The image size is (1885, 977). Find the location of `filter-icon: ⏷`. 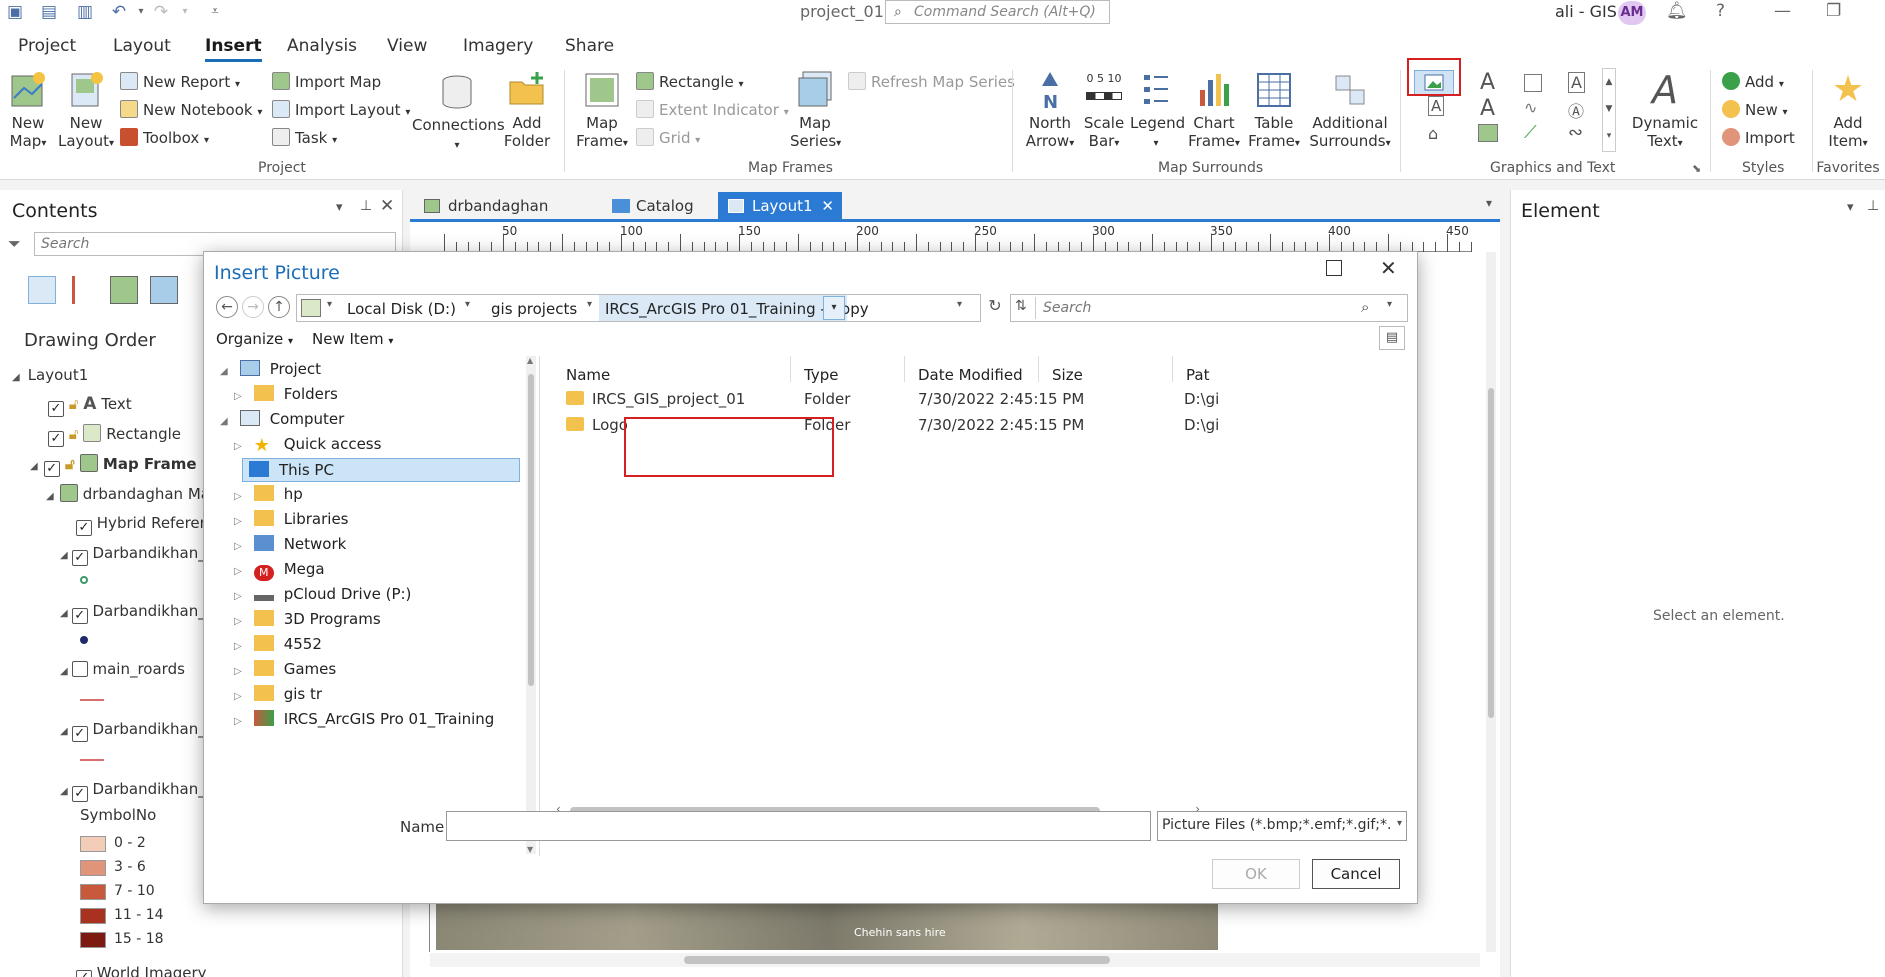

filter-icon: ⏷ is located at coordinates (14, 244).